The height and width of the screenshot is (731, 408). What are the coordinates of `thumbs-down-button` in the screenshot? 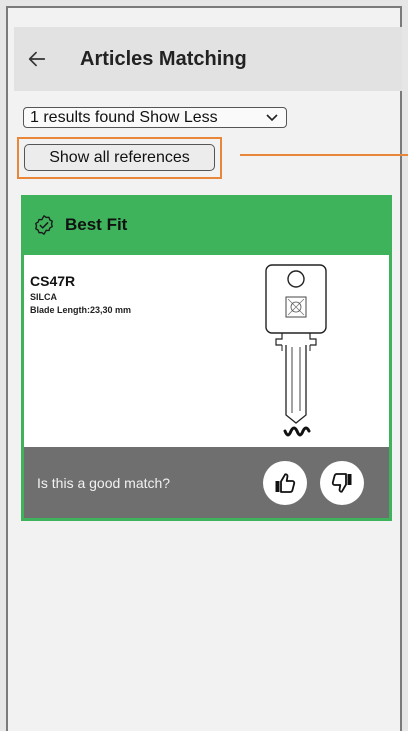 It's located at (342, 482).